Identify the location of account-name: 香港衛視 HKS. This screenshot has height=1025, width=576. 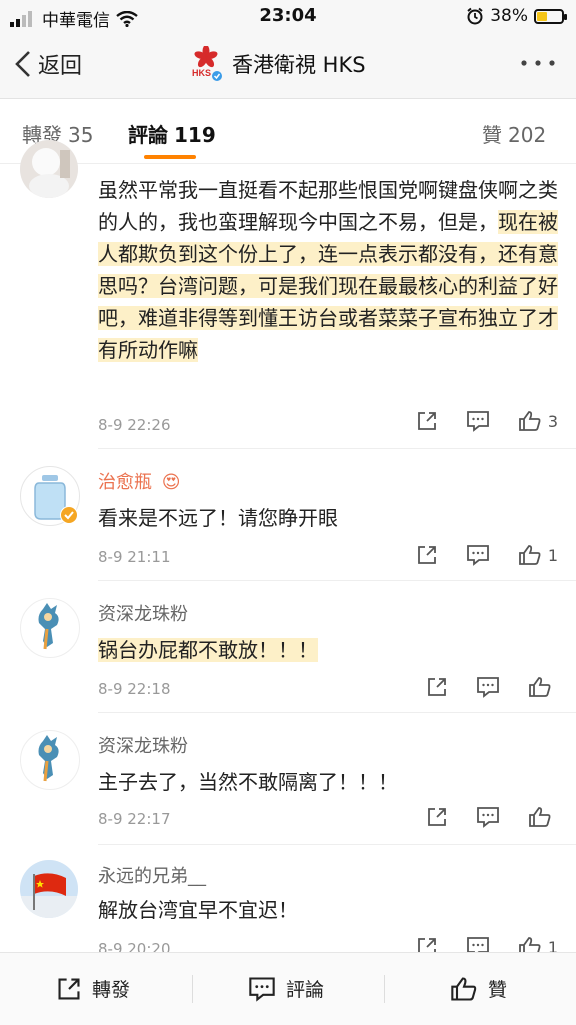
(299, 65).